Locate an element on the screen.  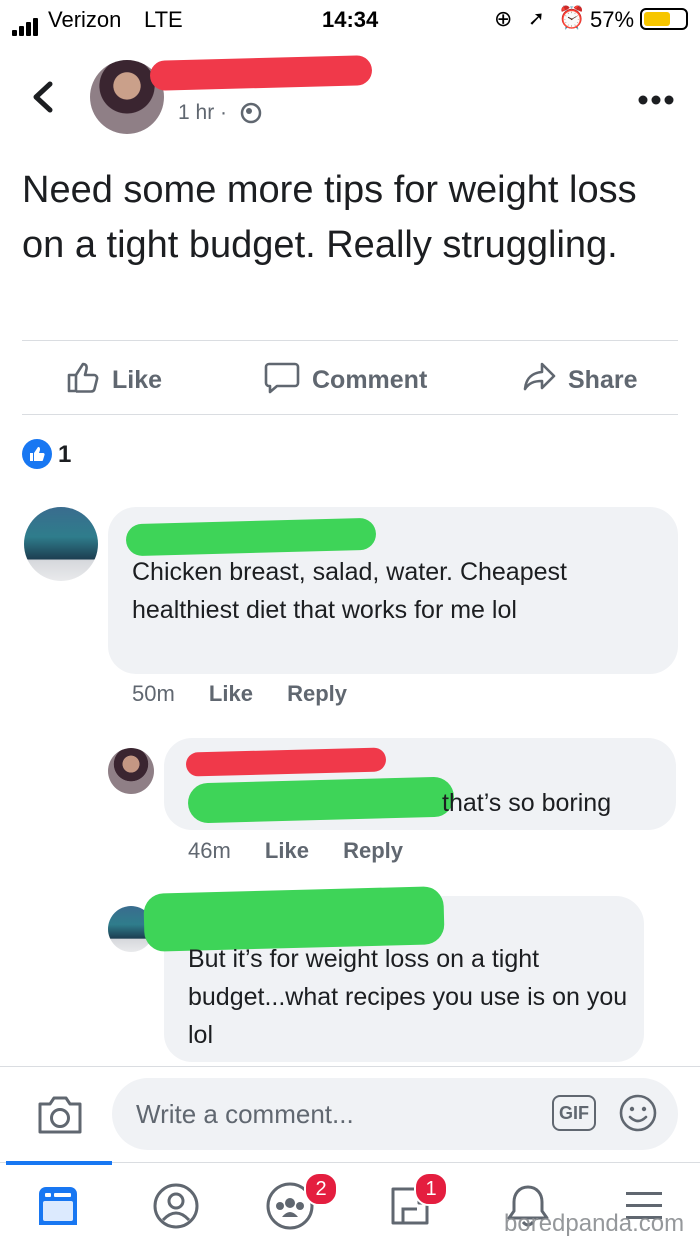
gif-button: GIF is located at coordinates (574, 1113).